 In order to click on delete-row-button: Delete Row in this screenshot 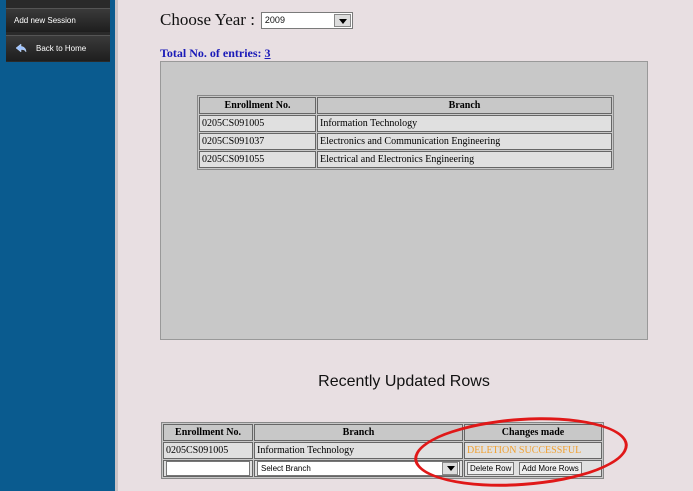, I will do `click(491, 468)`.